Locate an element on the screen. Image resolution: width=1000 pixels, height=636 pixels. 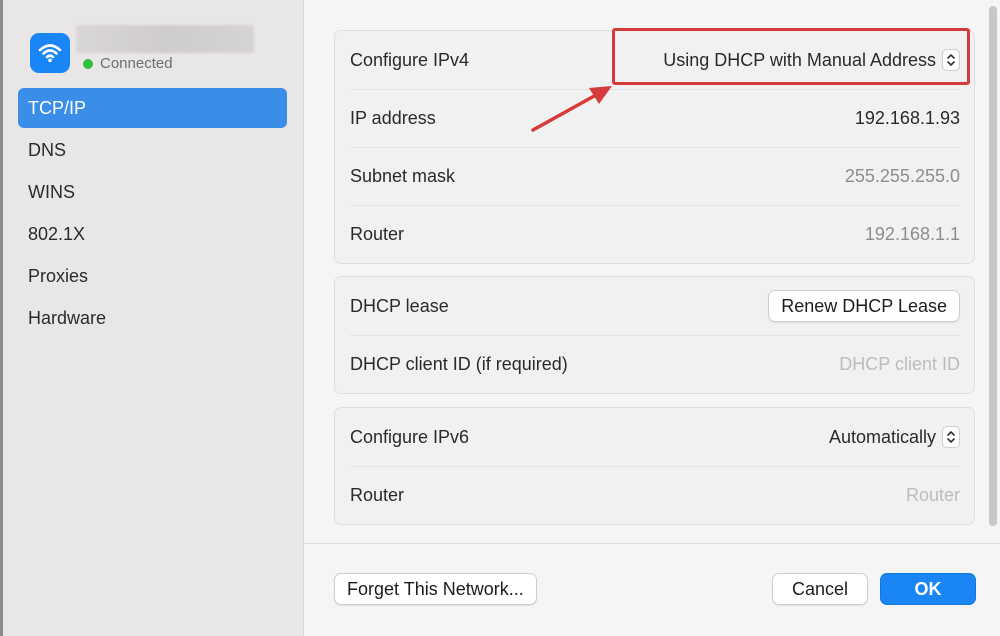
subnet-mask-label: Subnet mask is located at coordinates (403, 175).